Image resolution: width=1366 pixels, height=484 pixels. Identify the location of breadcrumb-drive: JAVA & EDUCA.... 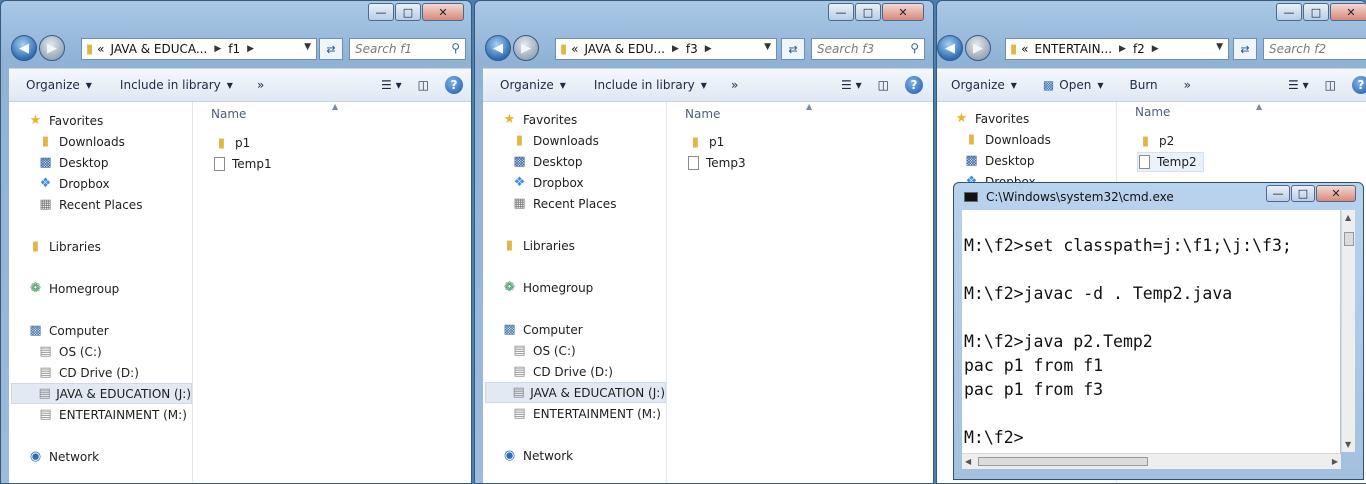
(159, 49).